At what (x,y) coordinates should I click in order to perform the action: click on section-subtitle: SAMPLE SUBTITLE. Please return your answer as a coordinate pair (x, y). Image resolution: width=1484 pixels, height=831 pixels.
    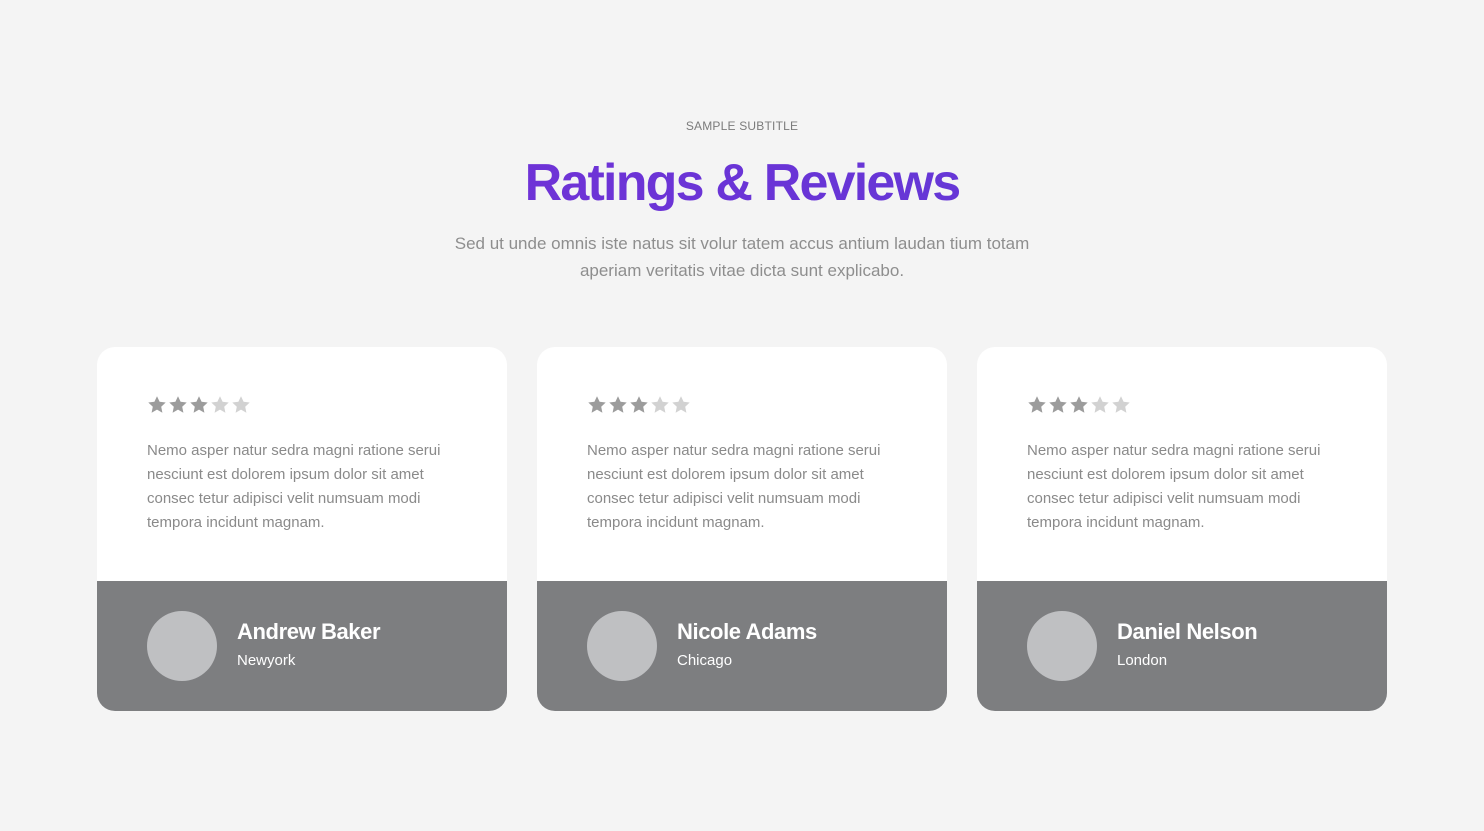
    Looking at the image, I should click on (742, 126).